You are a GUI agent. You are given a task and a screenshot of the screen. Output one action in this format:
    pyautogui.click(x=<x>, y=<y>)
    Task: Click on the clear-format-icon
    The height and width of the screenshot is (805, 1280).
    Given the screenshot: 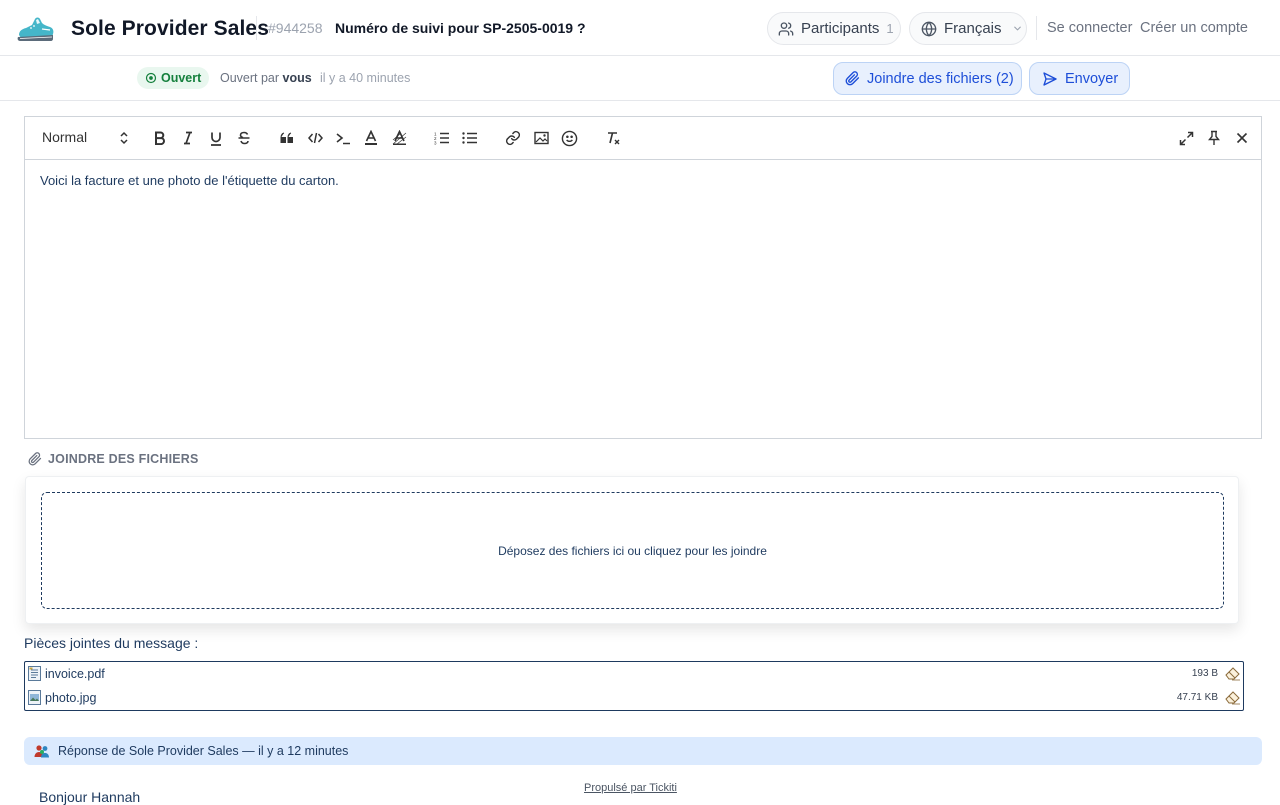 What is the action you would take?
    pyautogui.click(x=613, y=138)
    